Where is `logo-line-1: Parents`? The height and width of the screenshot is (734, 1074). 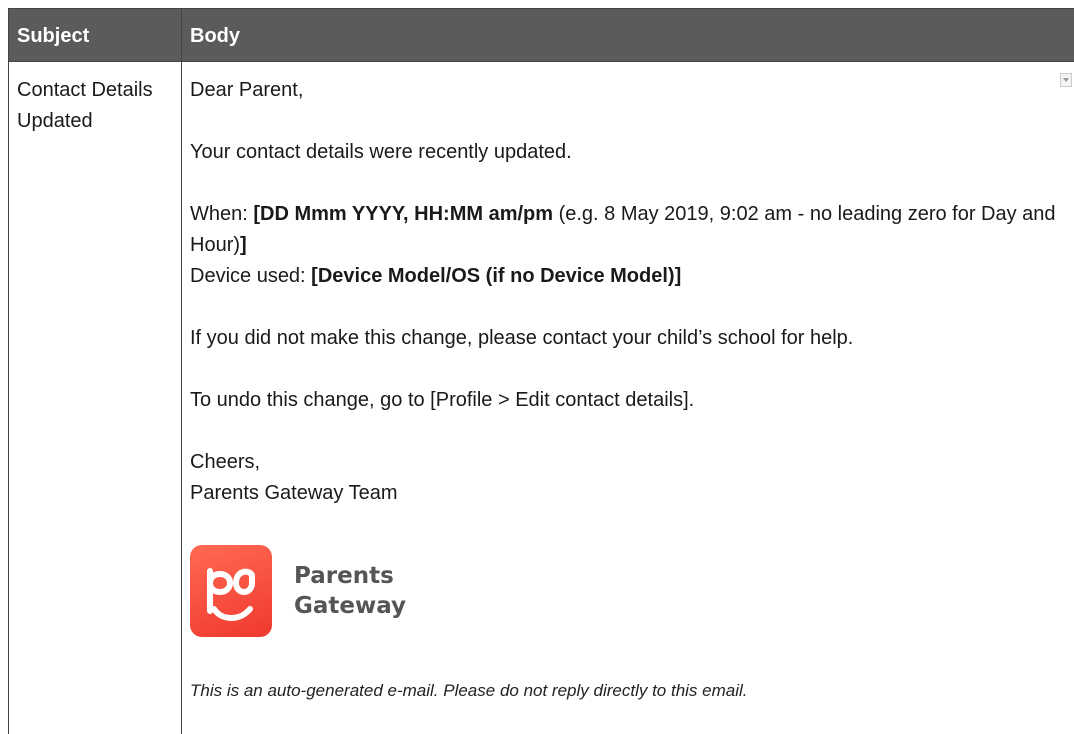
logo-line-1: Parents is located at coordinates (344, 576).